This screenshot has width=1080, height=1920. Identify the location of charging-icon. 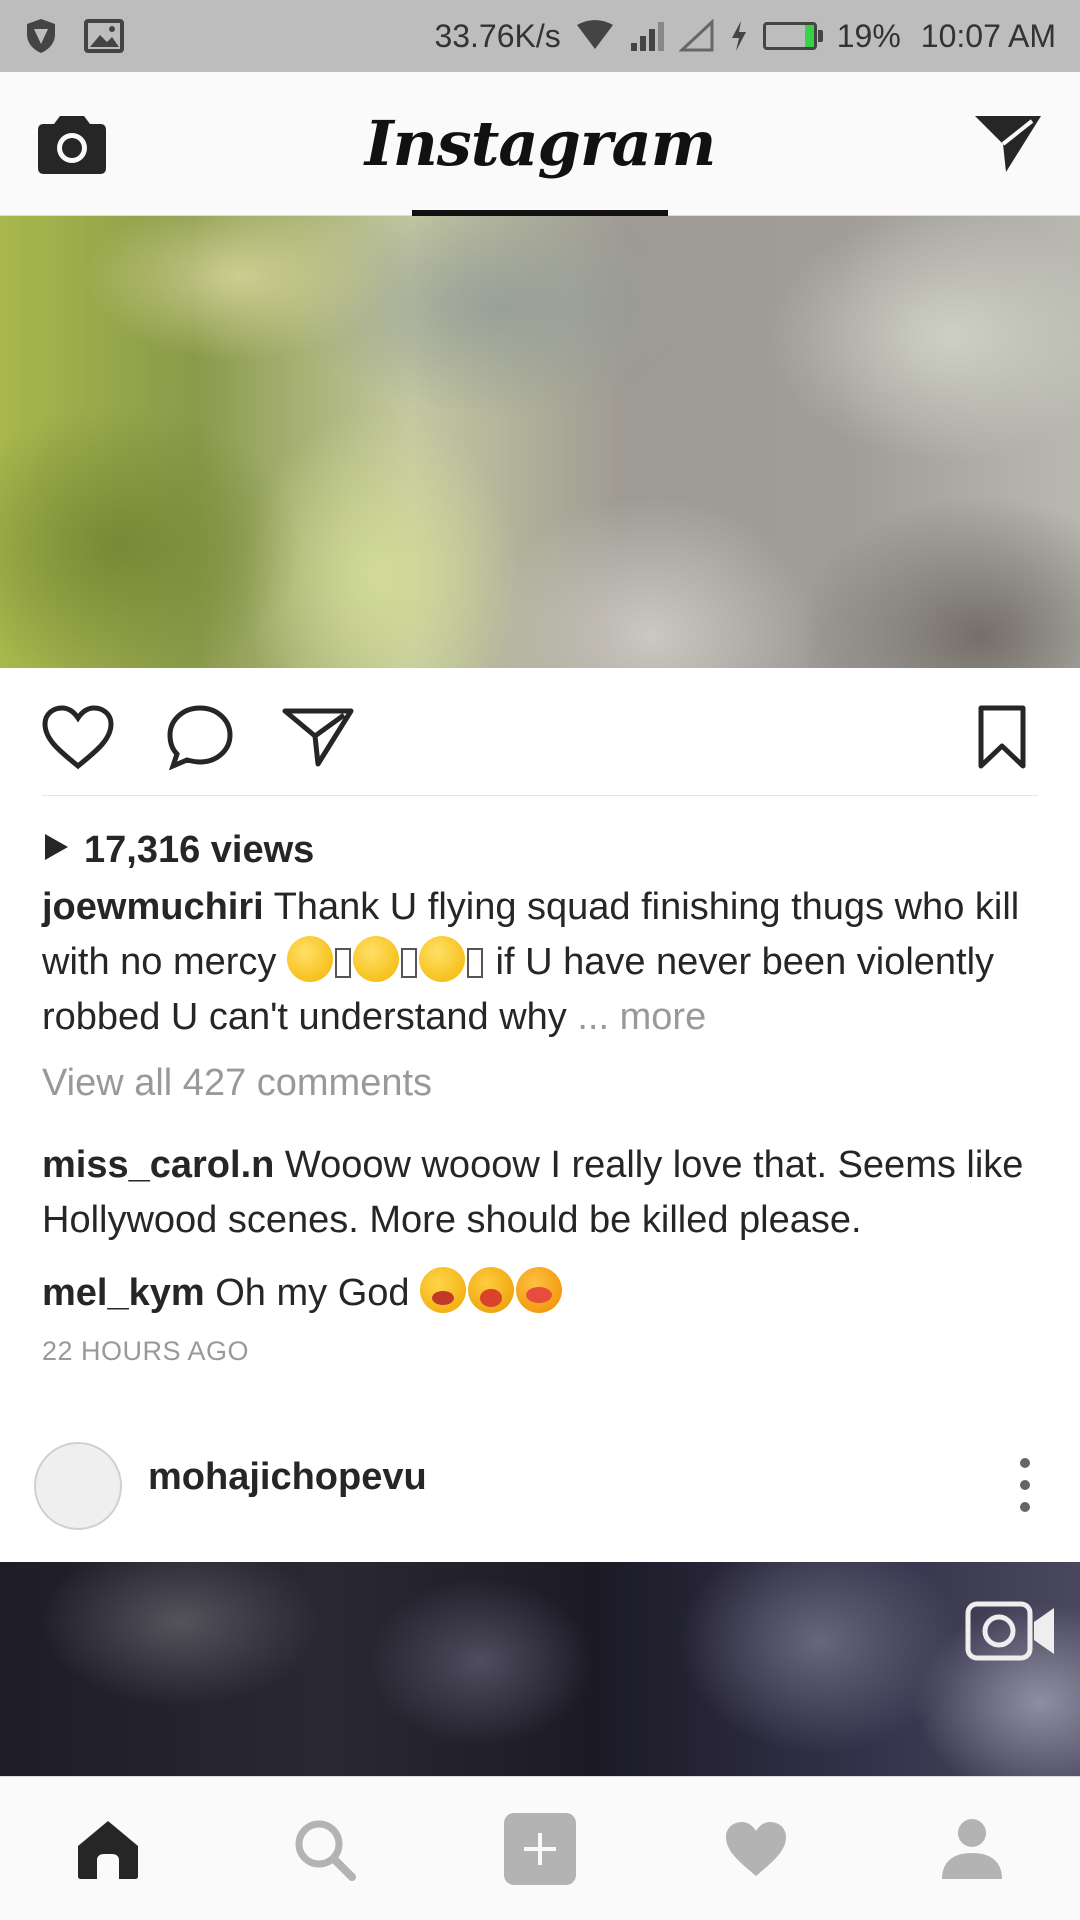
(739, 36).